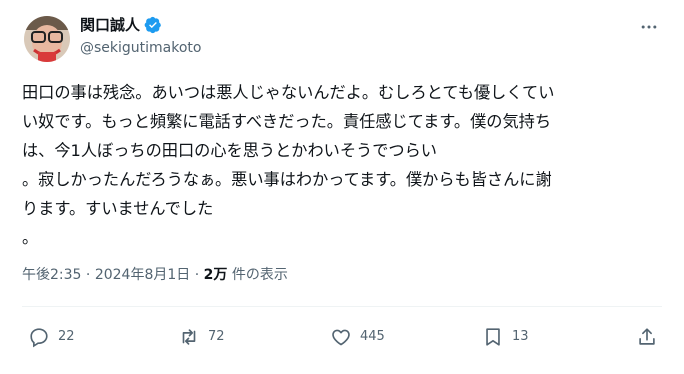  What do you see at coordinates (259, 275) in the screenshot?
I see `views-label: 件の表示` at bounding box center [259, 275].